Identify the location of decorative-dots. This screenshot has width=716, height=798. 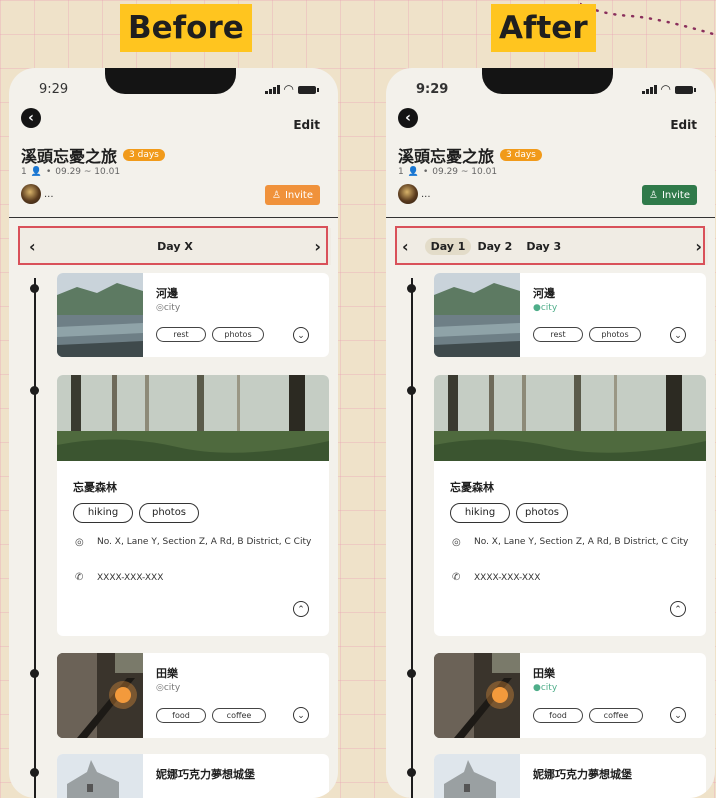
(648, 19).